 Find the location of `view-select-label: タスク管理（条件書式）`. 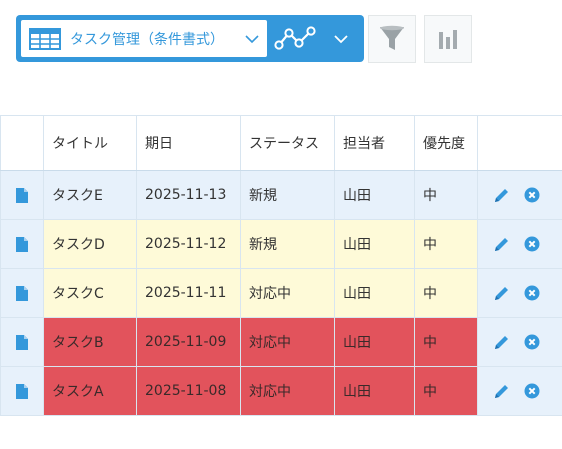

view-select-label: タスク管理（条件書式） is located at coordinates (147, 39).